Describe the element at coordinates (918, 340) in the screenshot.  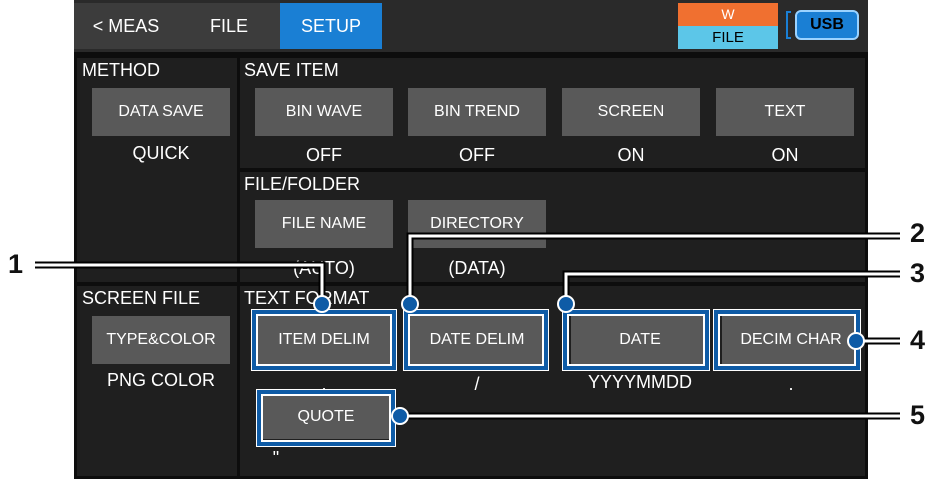
I see `callout-4: 4` at that location.